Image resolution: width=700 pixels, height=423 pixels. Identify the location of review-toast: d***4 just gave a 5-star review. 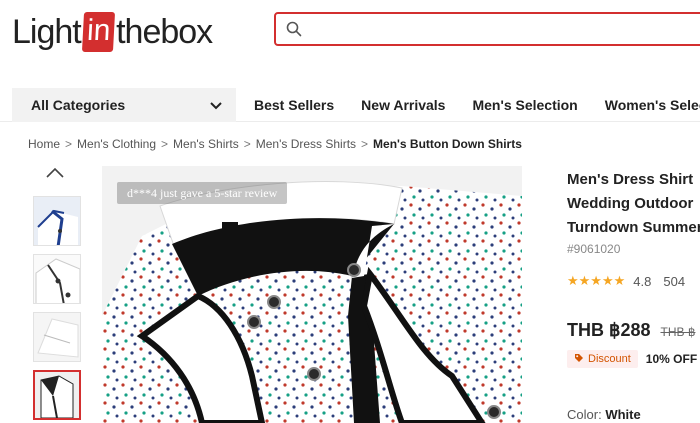
(202, 193).